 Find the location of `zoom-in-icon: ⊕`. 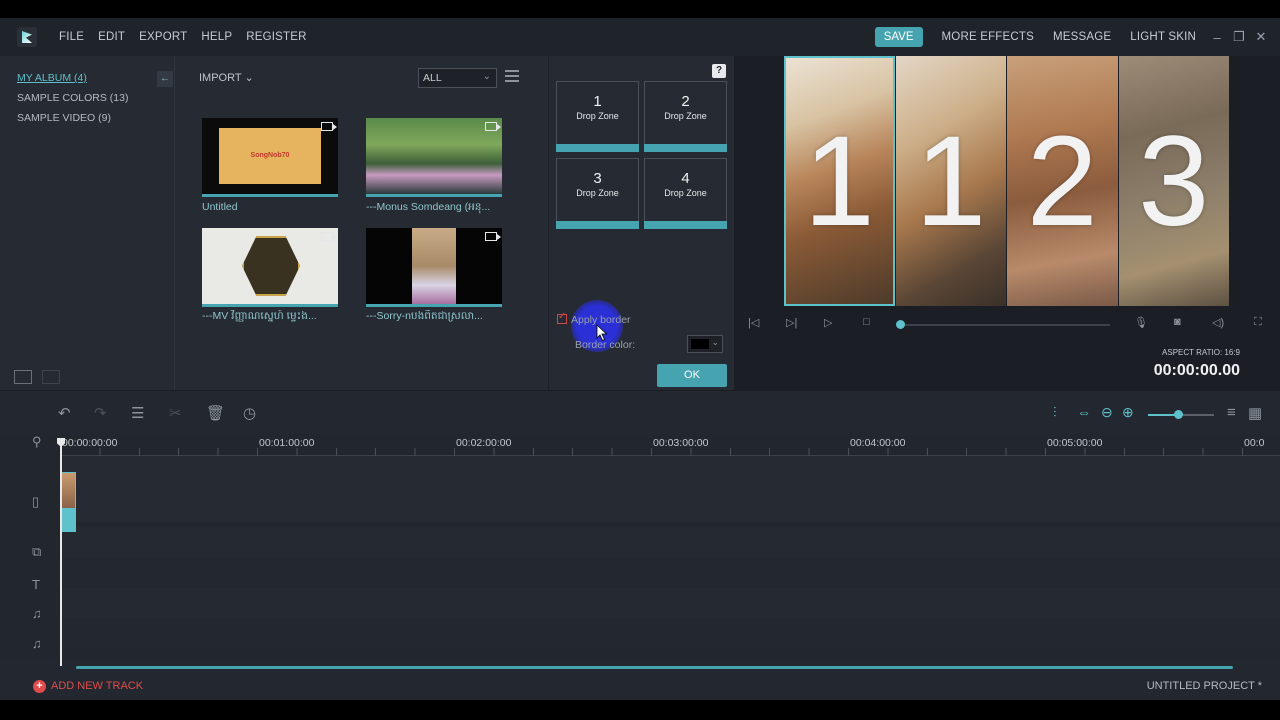

zoom-in-icon: ⊕ is located at coordinates (1128, 412).